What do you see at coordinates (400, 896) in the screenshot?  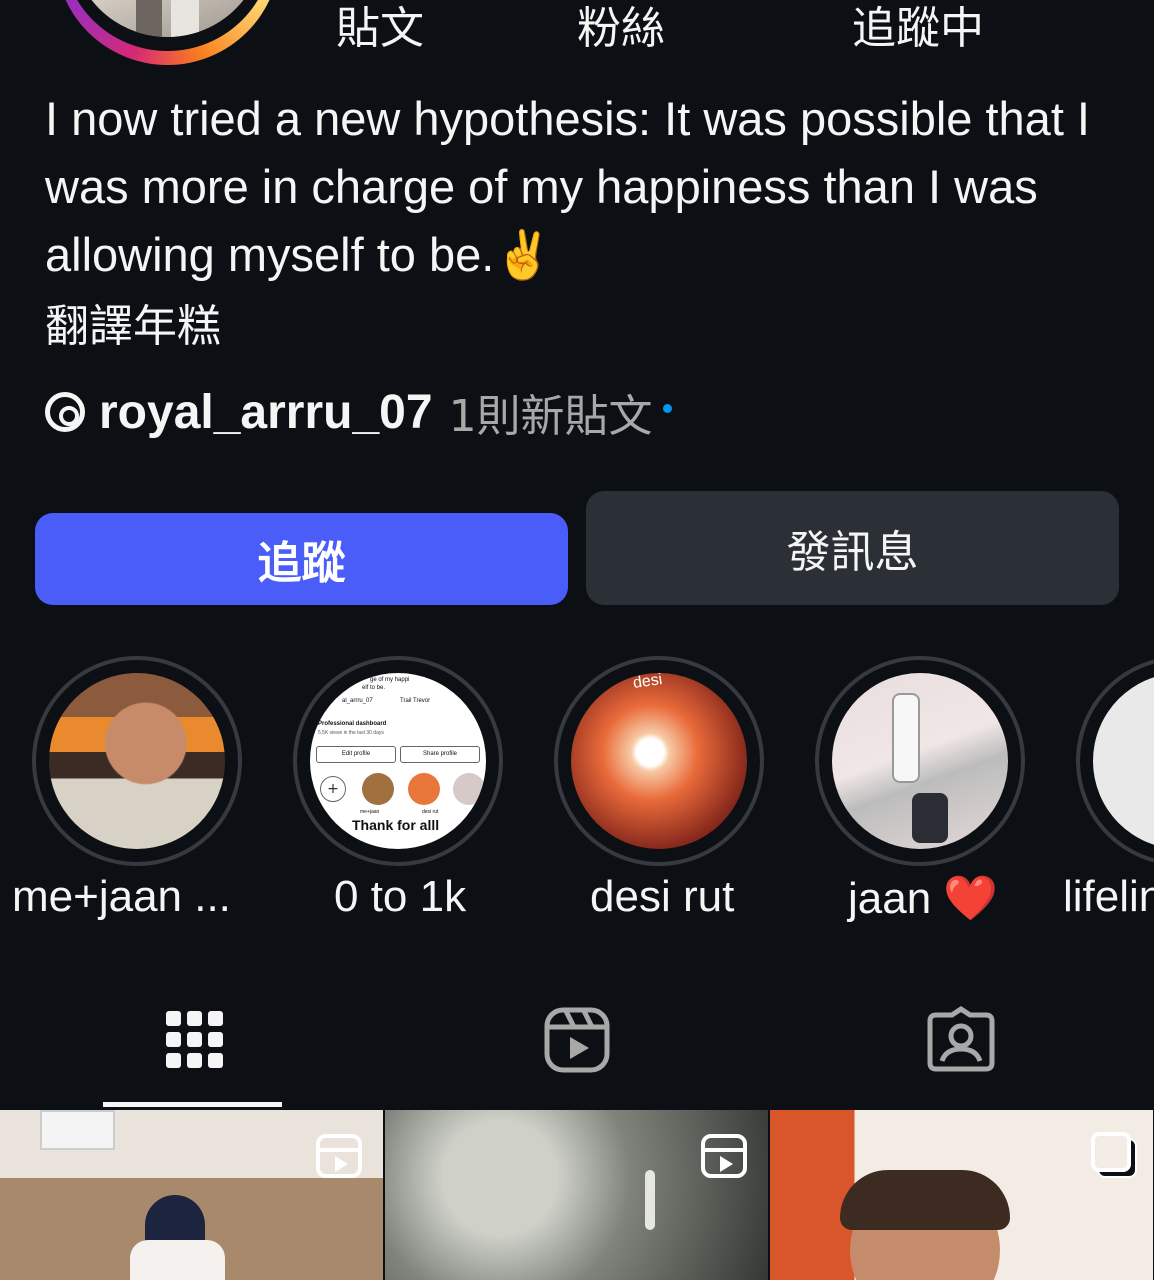 I see `highlight-label: 0 to 1k` at bounding box center [400, 896].